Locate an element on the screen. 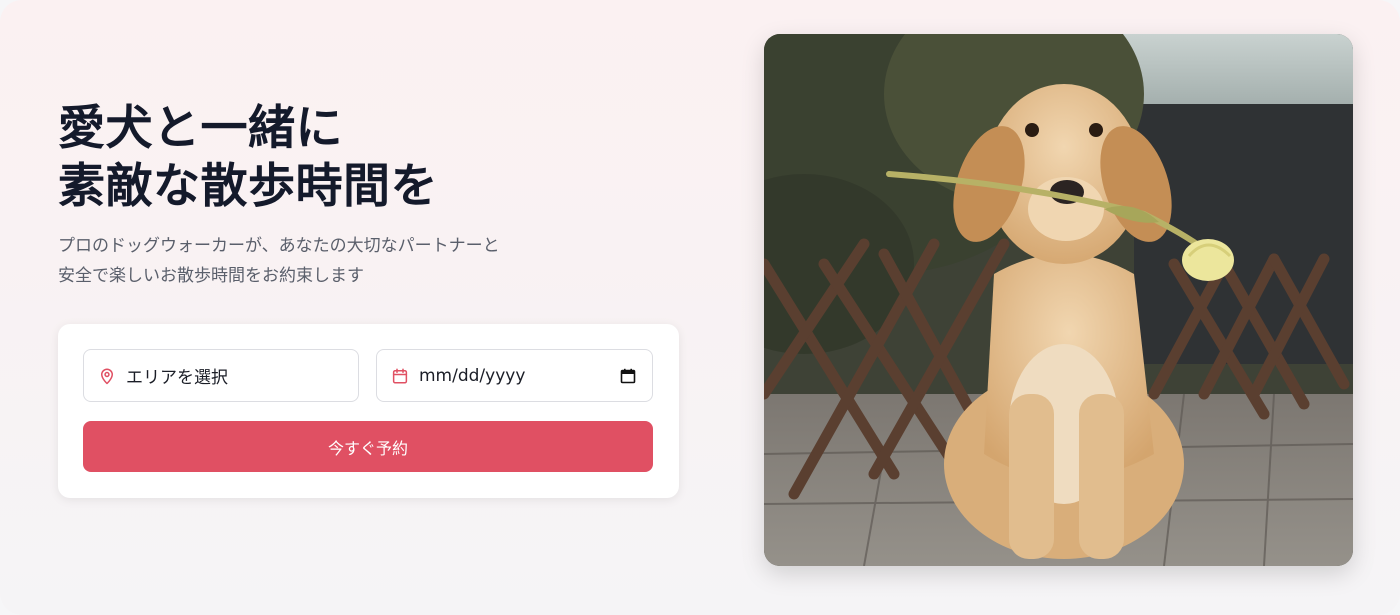  date-input: mm/dd/yyyy is located at coordinates (514, 375).